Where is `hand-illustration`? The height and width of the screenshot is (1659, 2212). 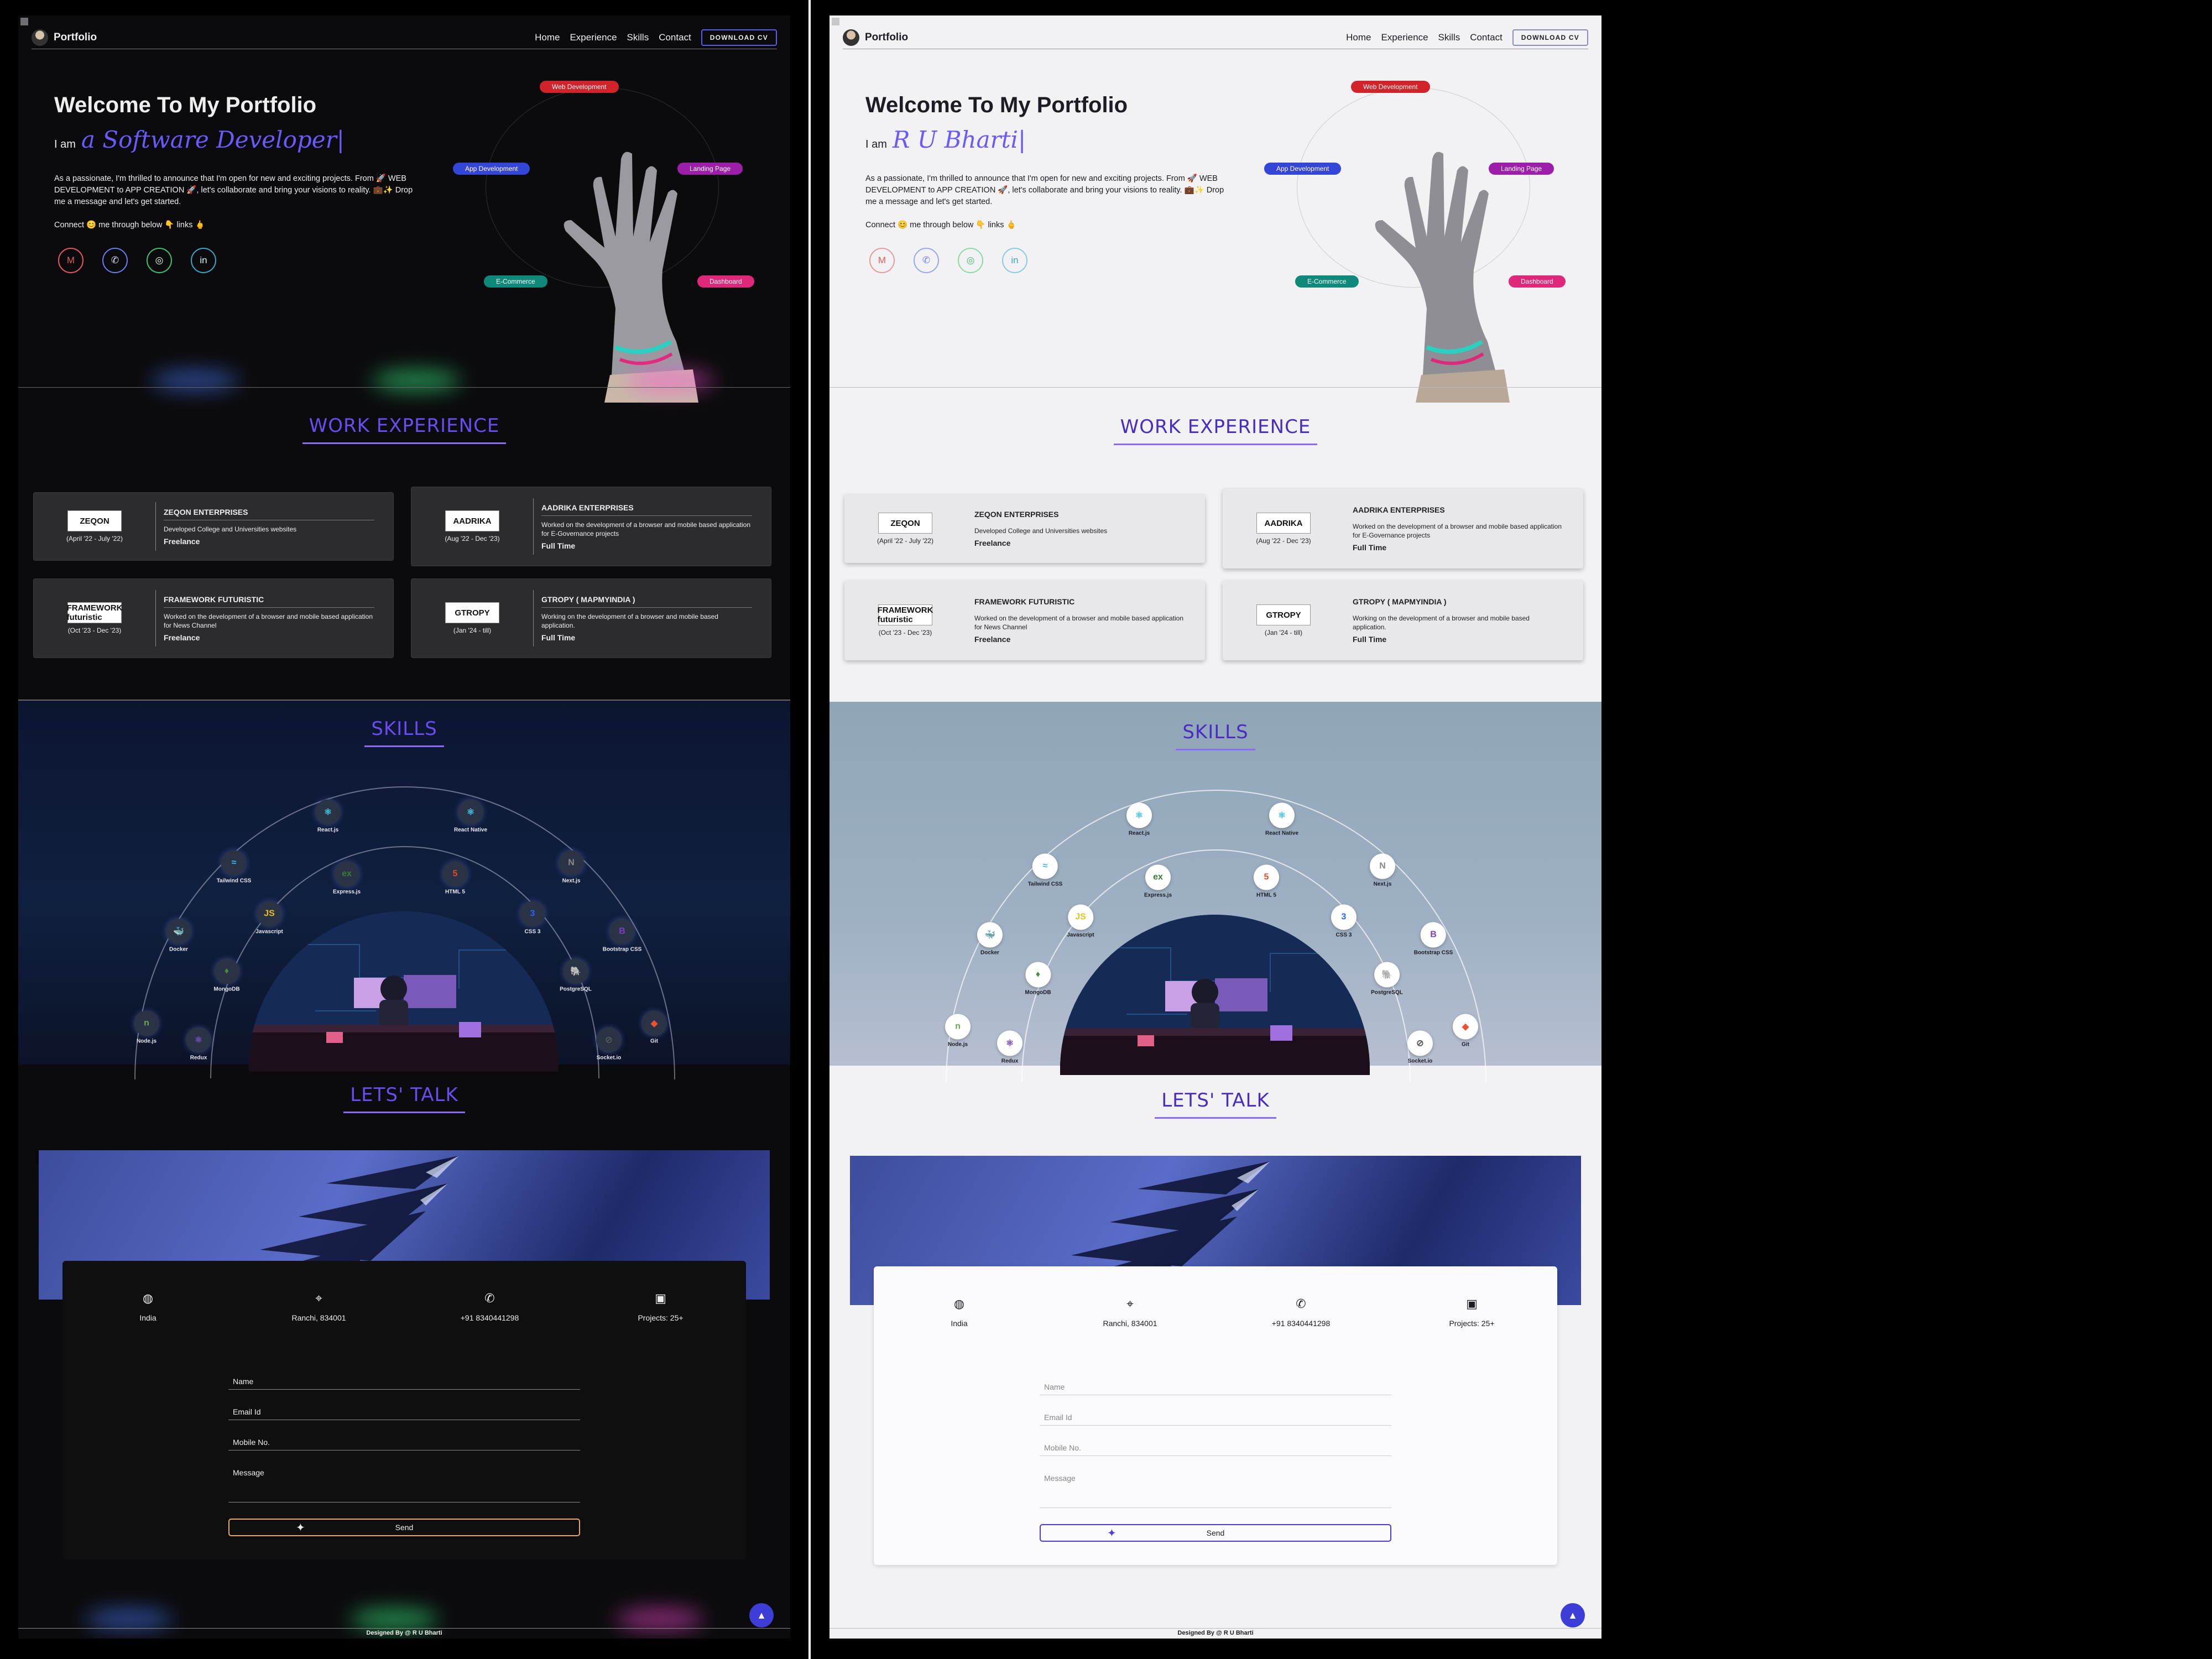
hand-illustration is located at coordinates (1443, 277).